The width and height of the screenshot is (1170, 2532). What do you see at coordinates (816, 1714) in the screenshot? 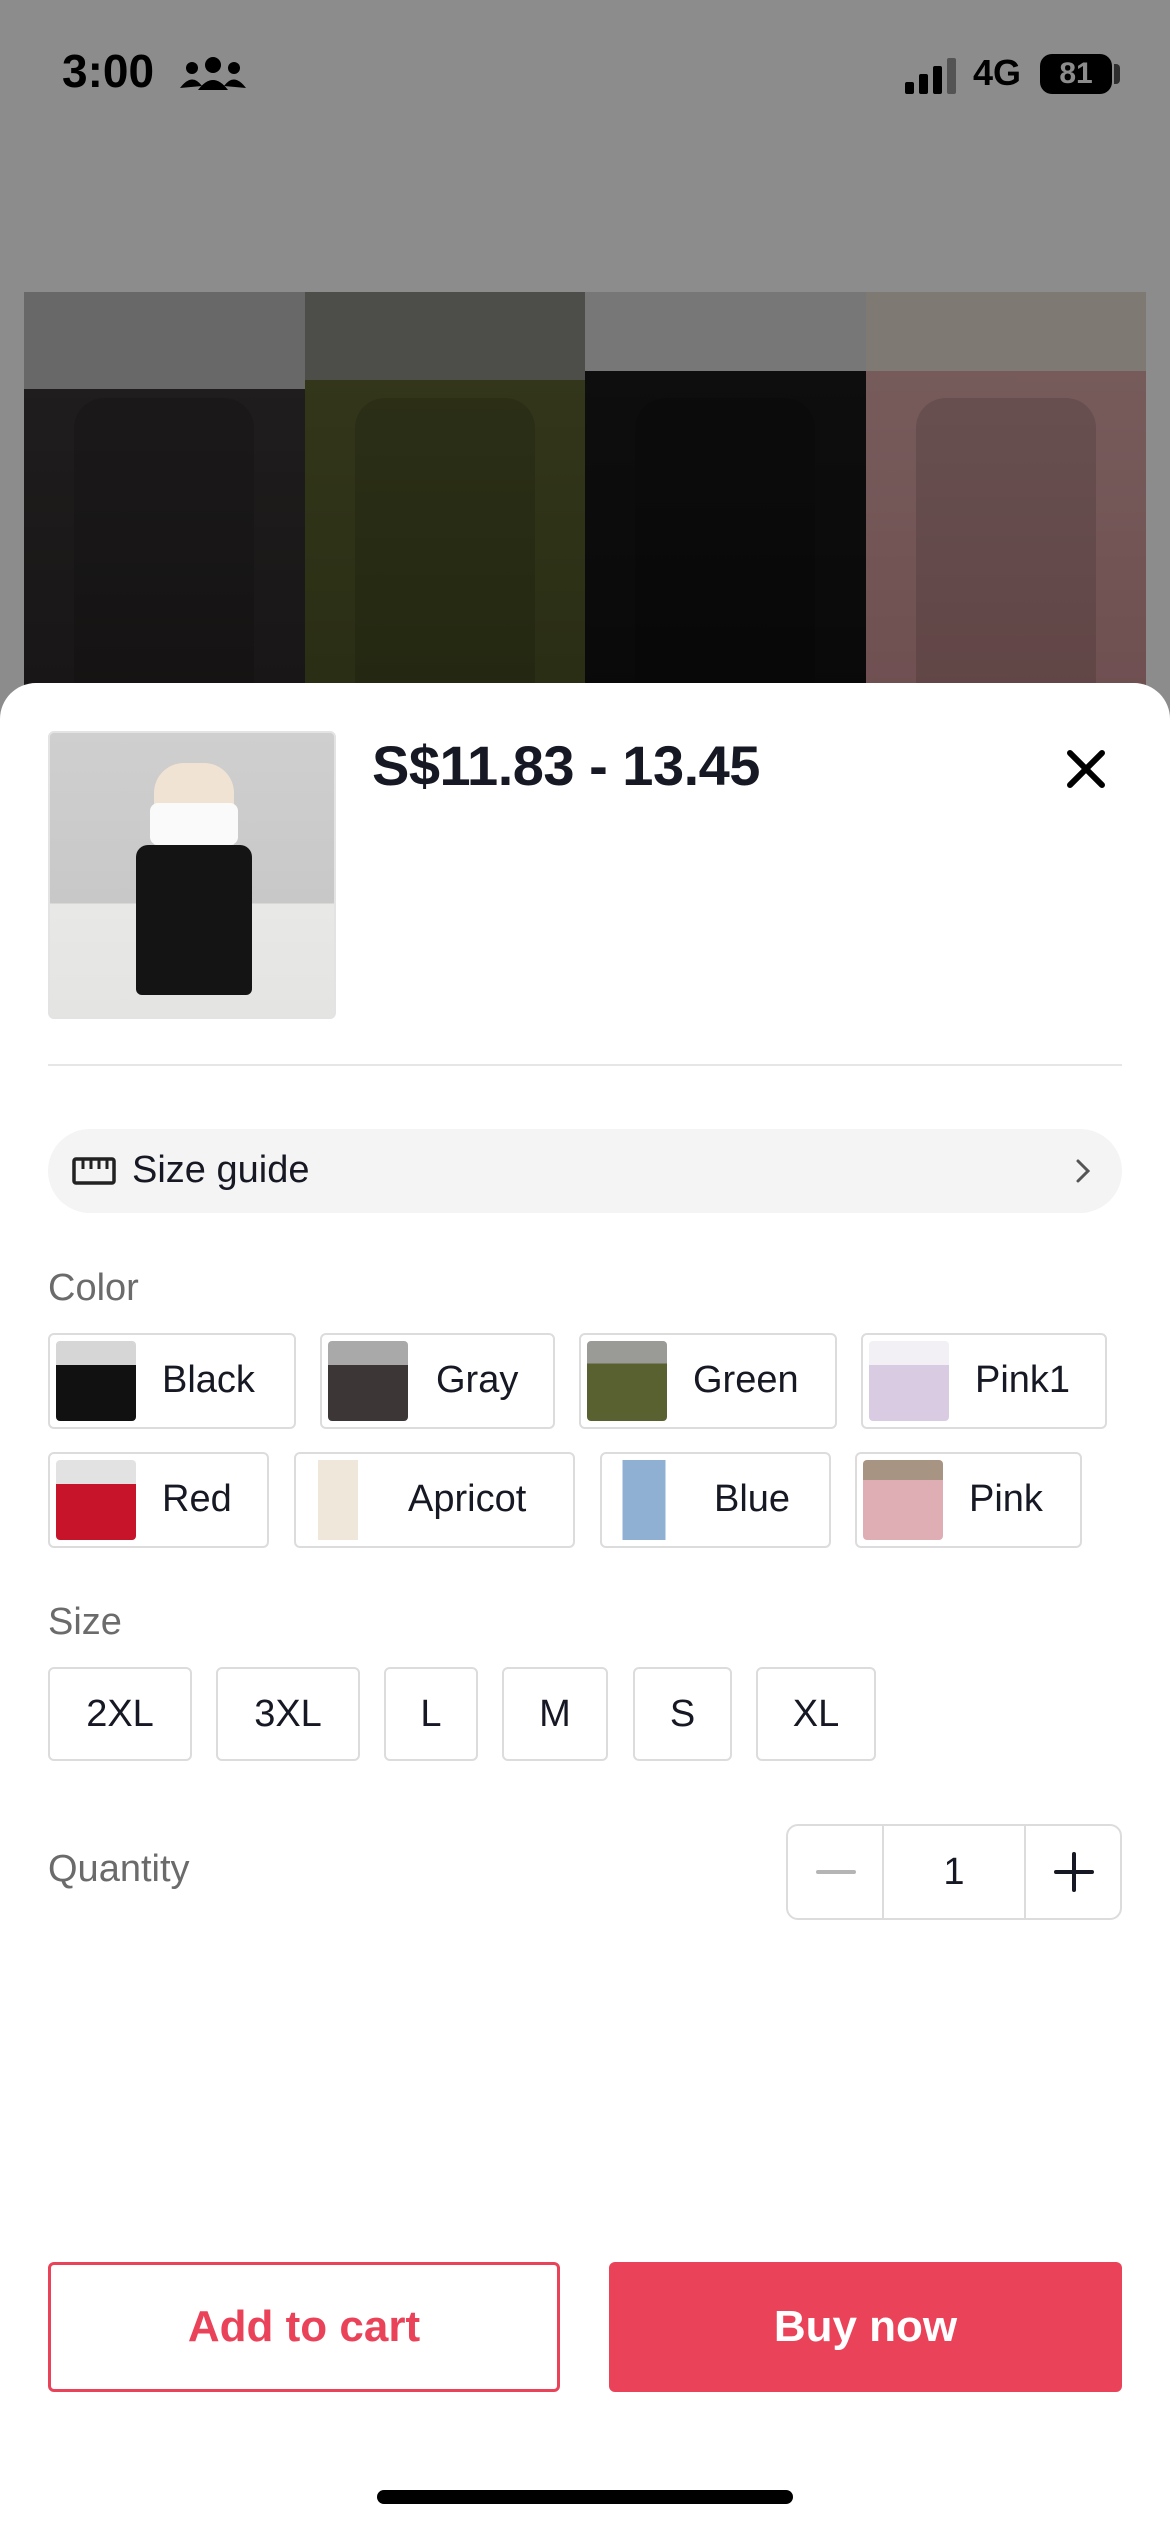
I see `size-option-xl: XL` at bounding box center [816, 1714].